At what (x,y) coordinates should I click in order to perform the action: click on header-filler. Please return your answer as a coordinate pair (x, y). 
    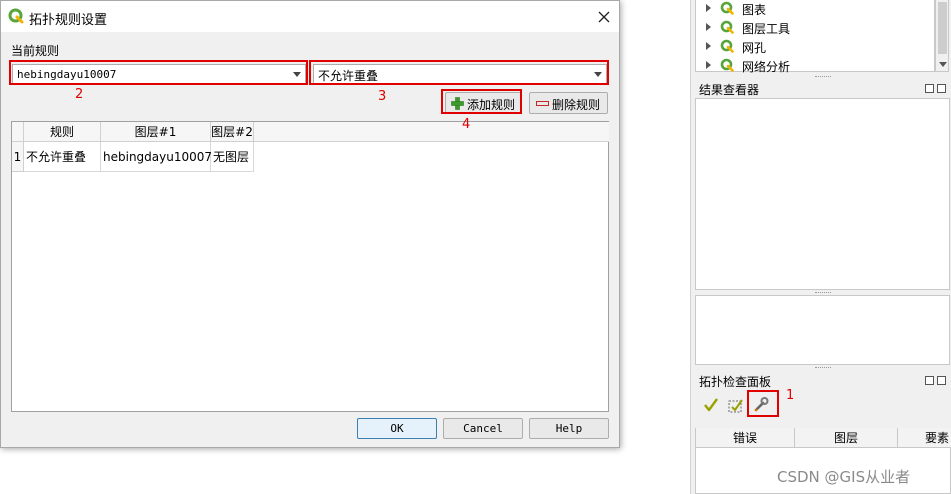
    Looking at the image, I should click on (431, 132).